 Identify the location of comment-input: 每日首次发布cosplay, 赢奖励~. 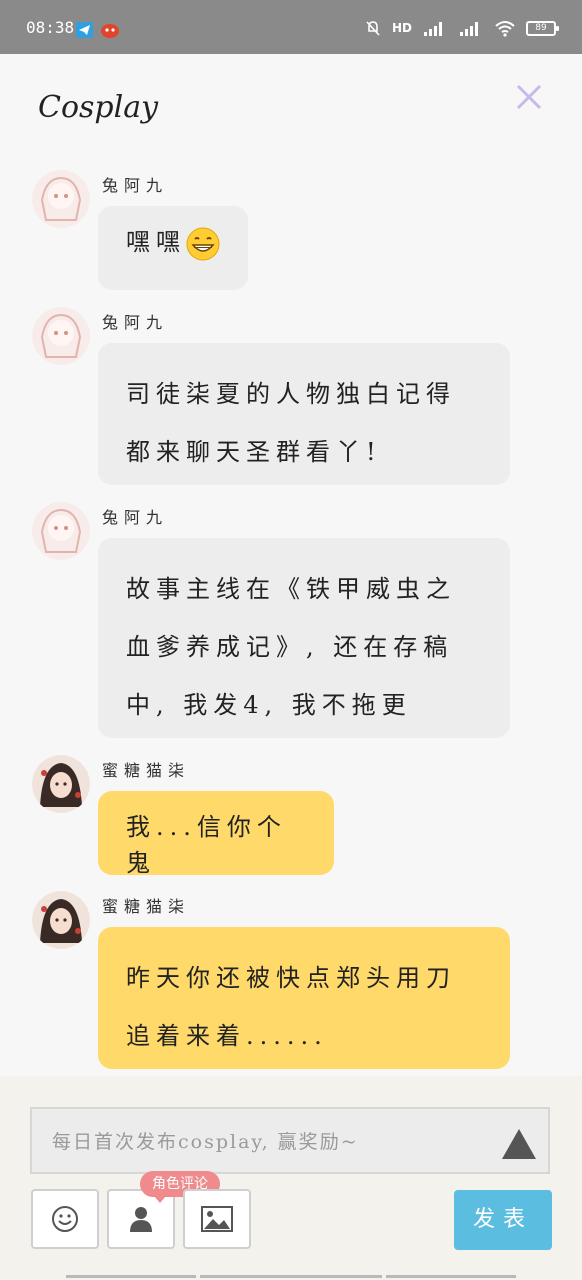
(290, 1140).